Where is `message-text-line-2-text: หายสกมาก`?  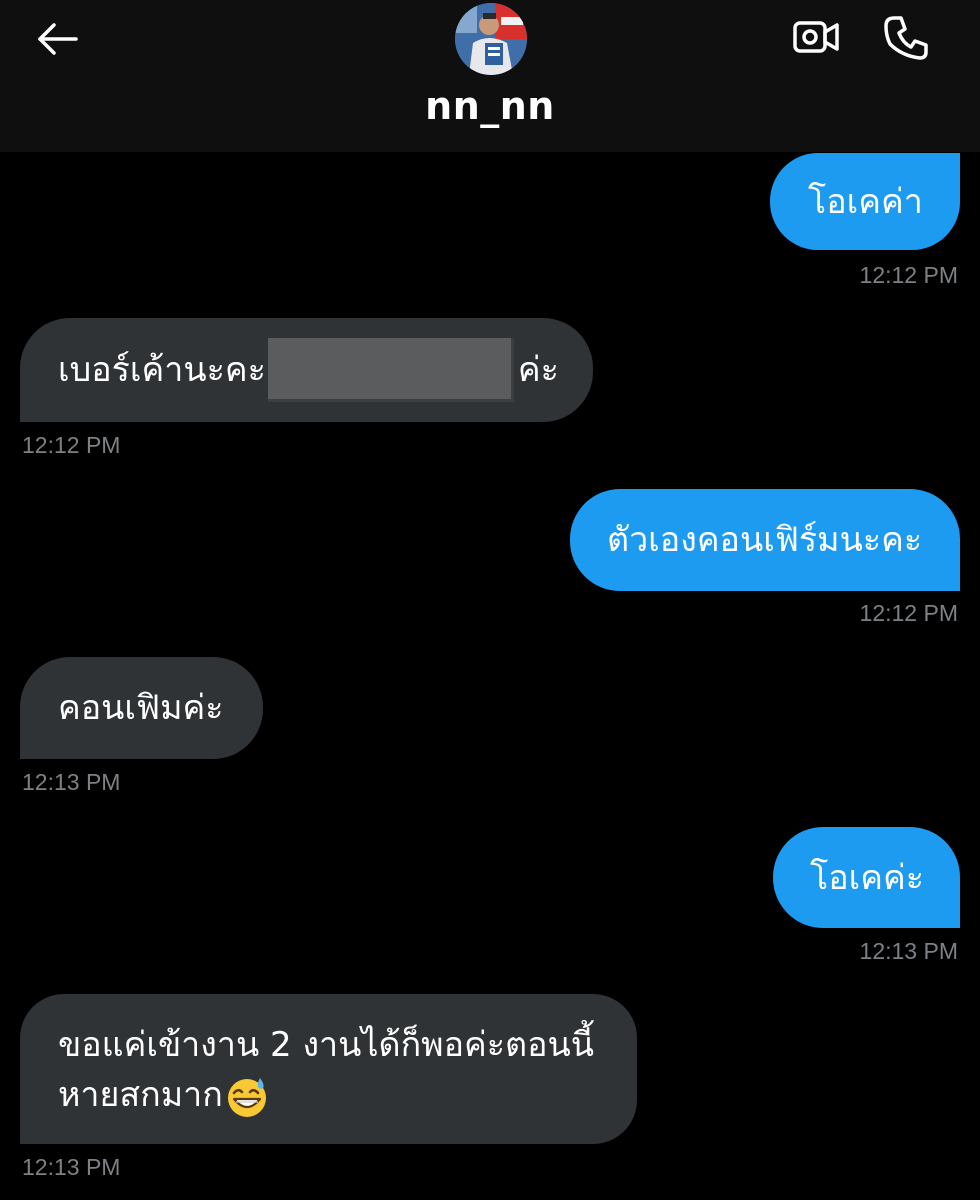 message-text-line-2-text: หายสกมาก is located at coordinates (140, 1095).